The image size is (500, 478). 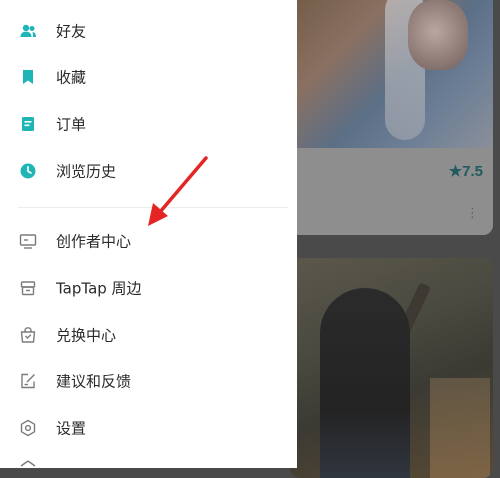 What do you see at coordinates (86, 171) in the screenshot?
I see `drawer-item-label: 浏览历史` at bounding box center [86, 171].